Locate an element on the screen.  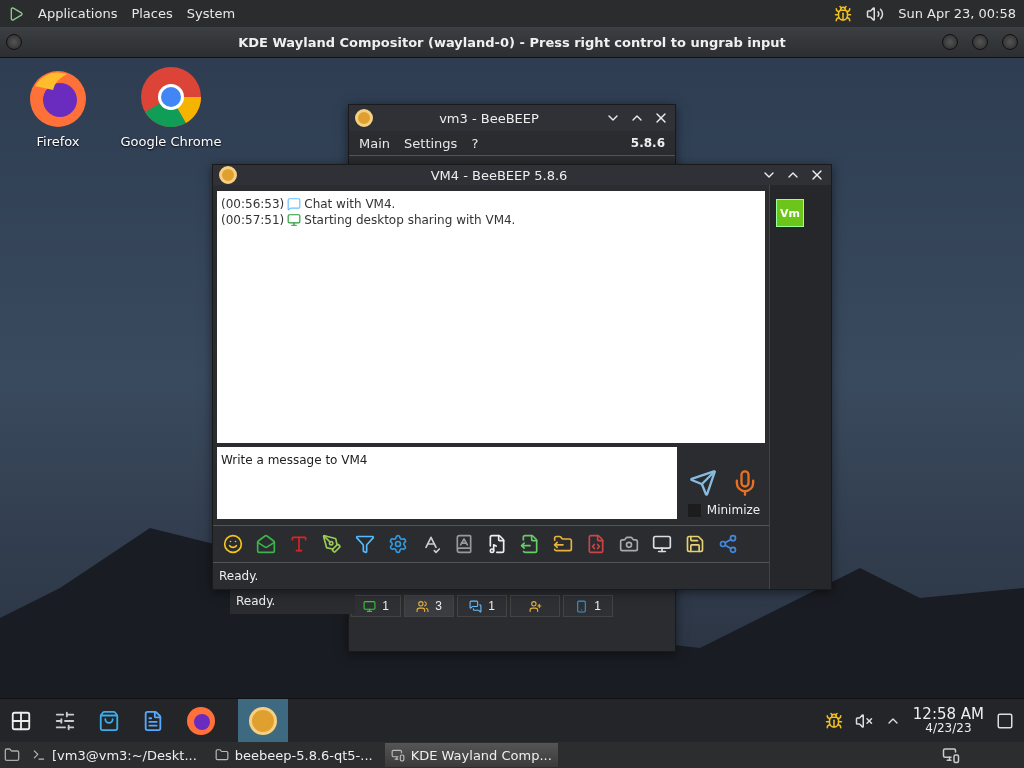
message-time: (00:56:53) is located at coordinates (253, 204).